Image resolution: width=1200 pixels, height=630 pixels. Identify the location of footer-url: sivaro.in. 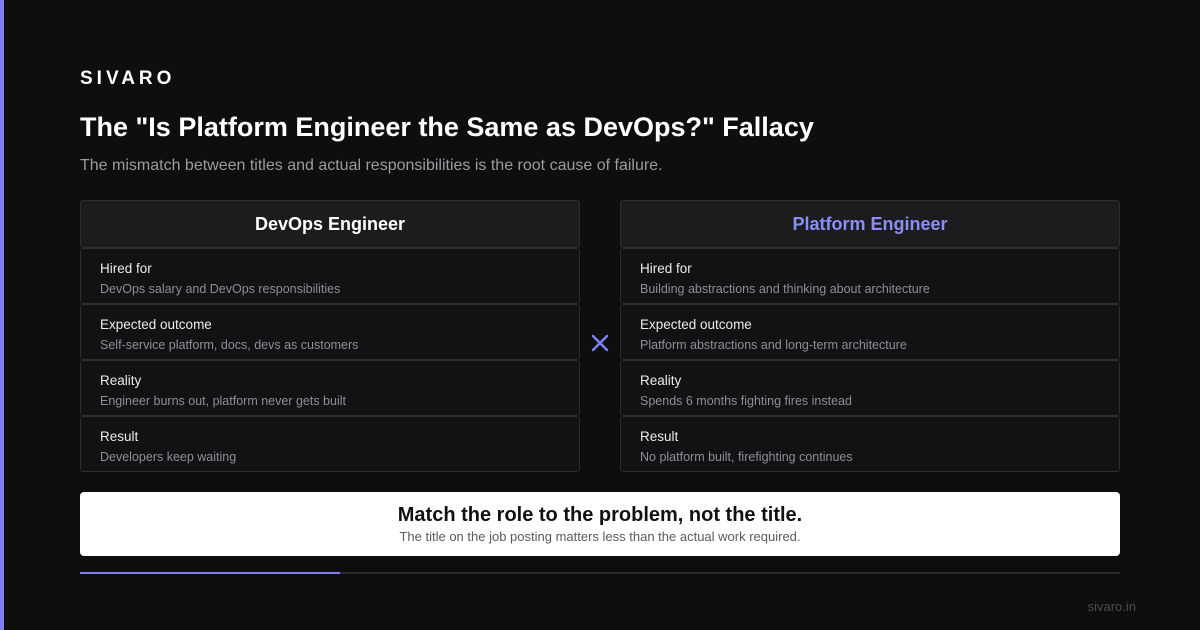
(1111, 606).